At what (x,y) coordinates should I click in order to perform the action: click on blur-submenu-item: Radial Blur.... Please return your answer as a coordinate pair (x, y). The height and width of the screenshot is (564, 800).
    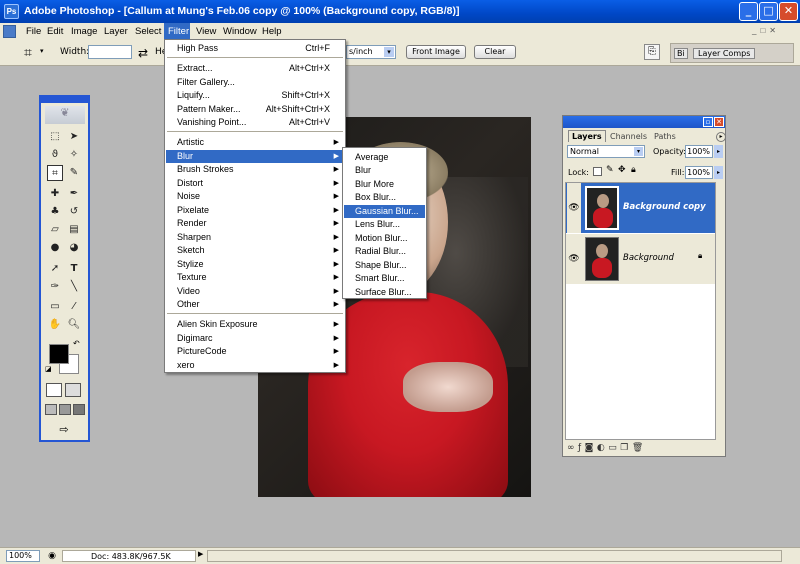
    Looking at the image, I should click on (384, 251).